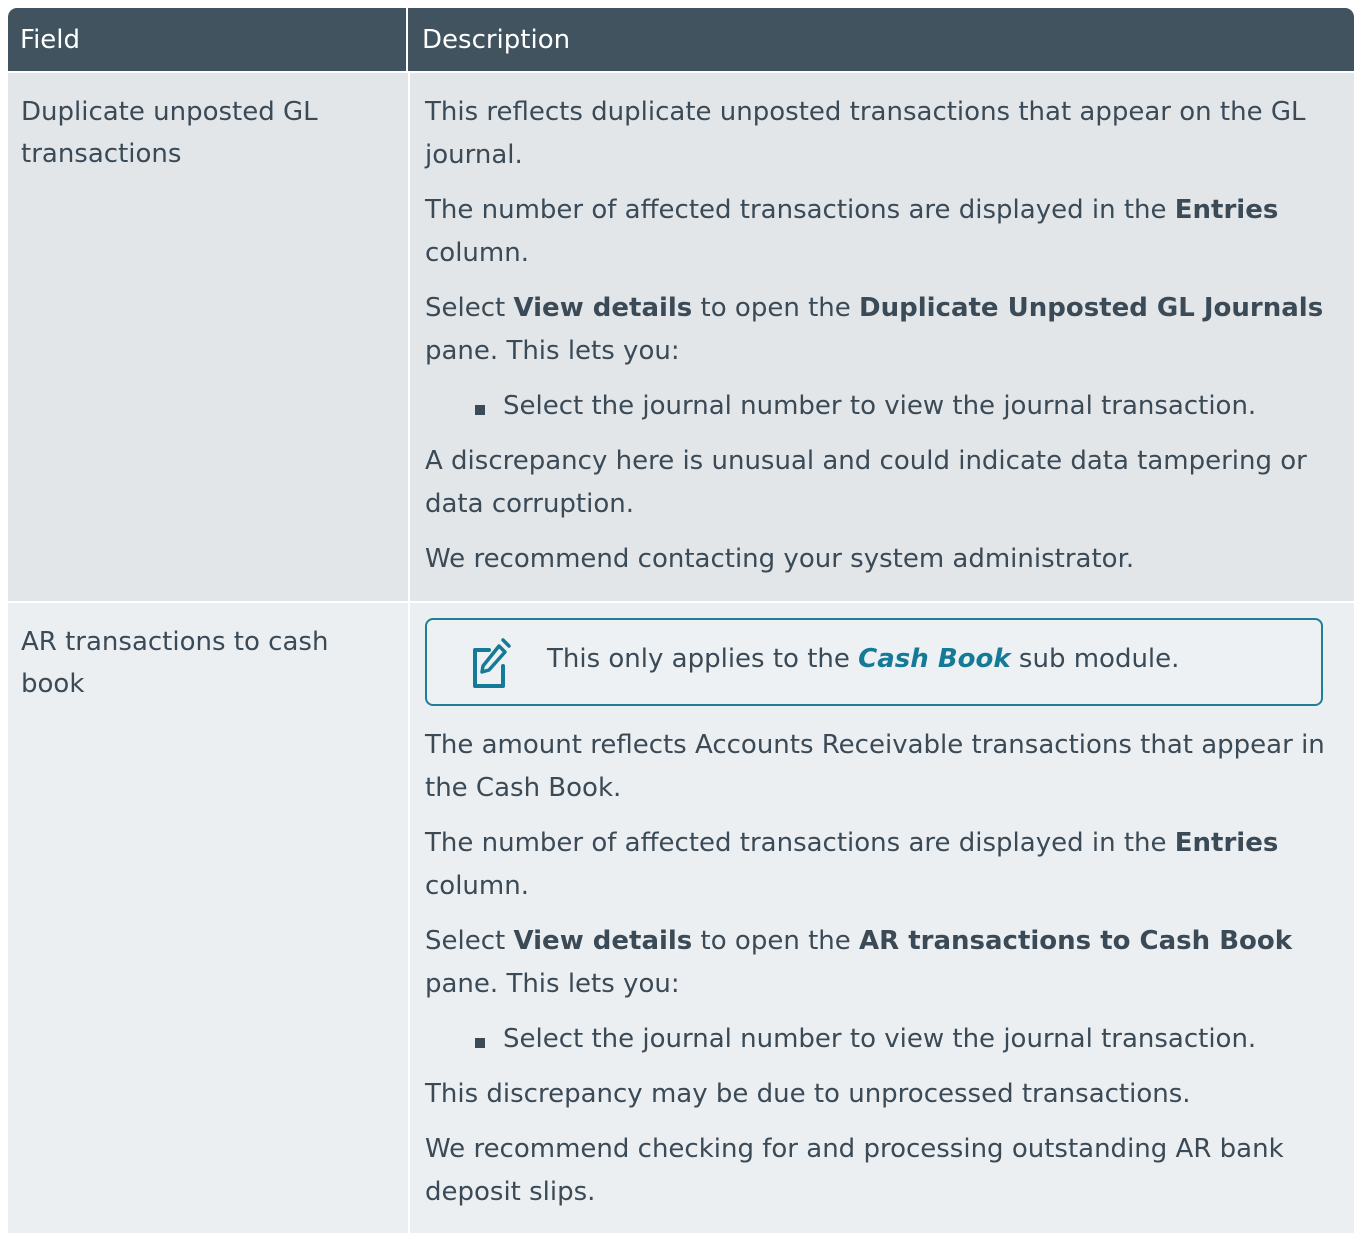  Describe the element at coordinates (1076, 941) in the screenshot. I see `bold-term: AR transactions to Cash Book` at that location.